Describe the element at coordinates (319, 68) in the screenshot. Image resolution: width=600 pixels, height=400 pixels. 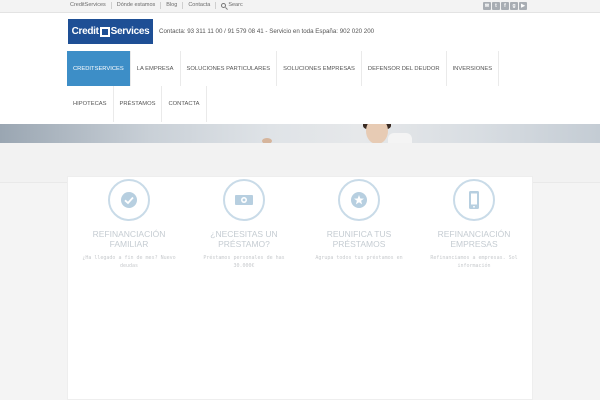
I see `nav-item-soluciones-empresas: SOLUCIONES EMPRESAS` at that location.